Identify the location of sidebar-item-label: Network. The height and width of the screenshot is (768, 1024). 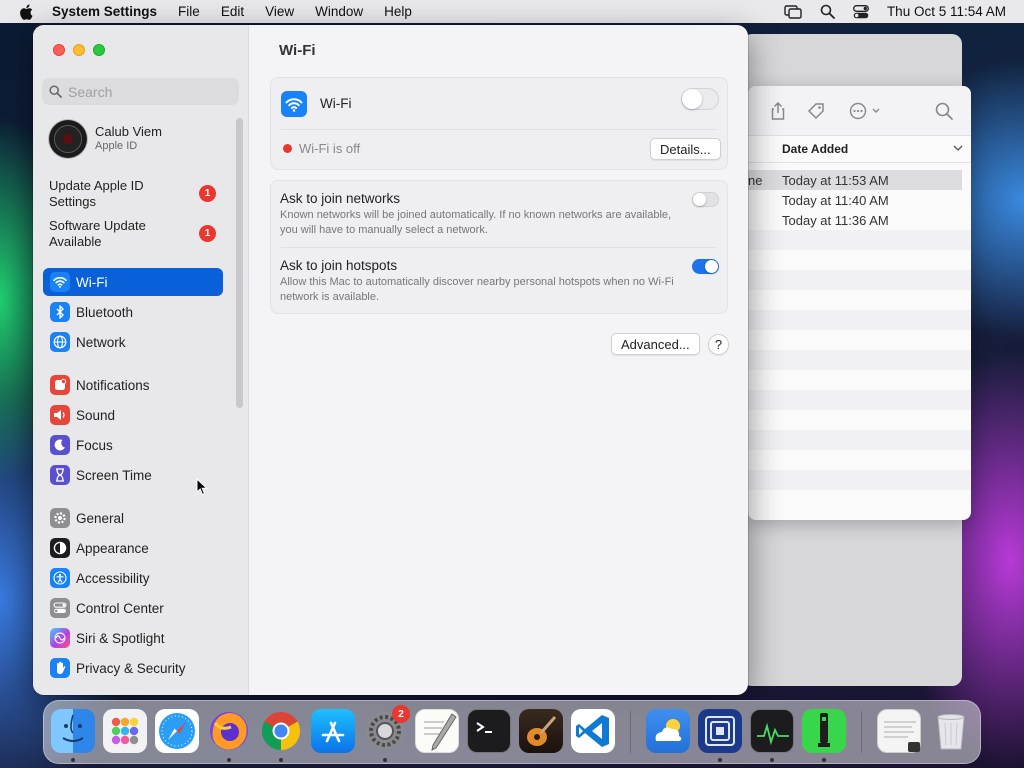
(101, 342).